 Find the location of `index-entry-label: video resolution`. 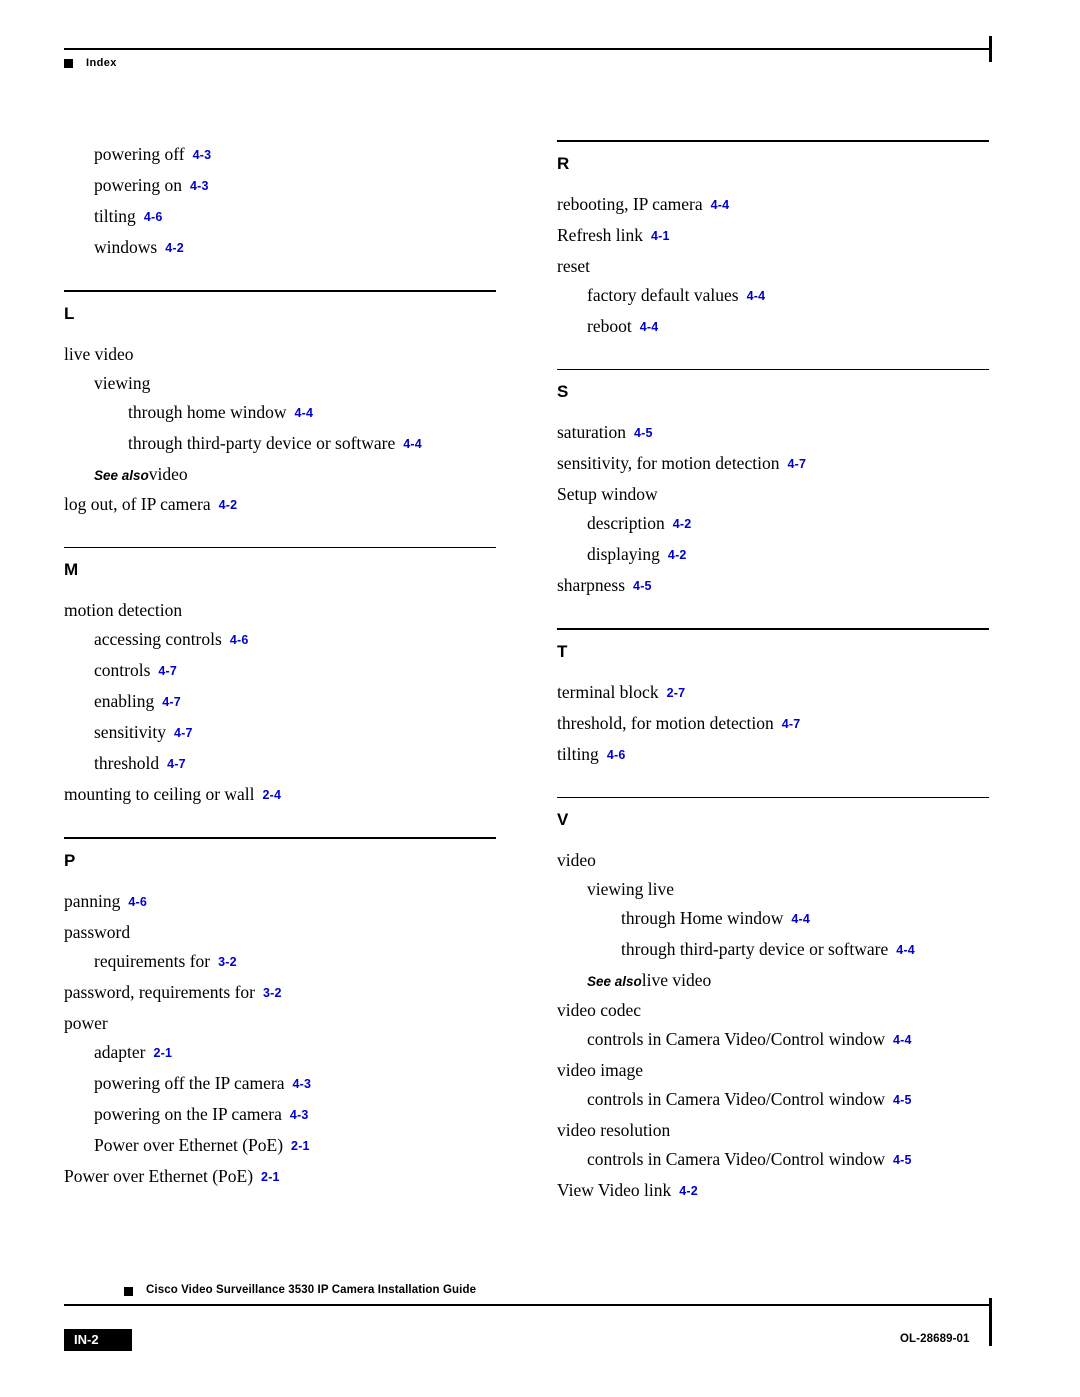

index-entry-label: video resolution is located at coordinates (614, 1130).